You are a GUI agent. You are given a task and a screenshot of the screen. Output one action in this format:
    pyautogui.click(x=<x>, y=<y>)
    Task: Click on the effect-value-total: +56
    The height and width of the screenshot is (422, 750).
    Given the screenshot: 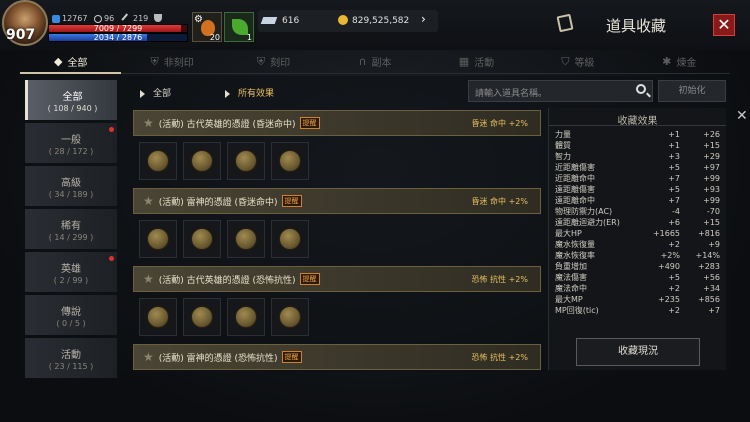 What is the action you would take?
    pyautogui.click(x=711, y=277)
    